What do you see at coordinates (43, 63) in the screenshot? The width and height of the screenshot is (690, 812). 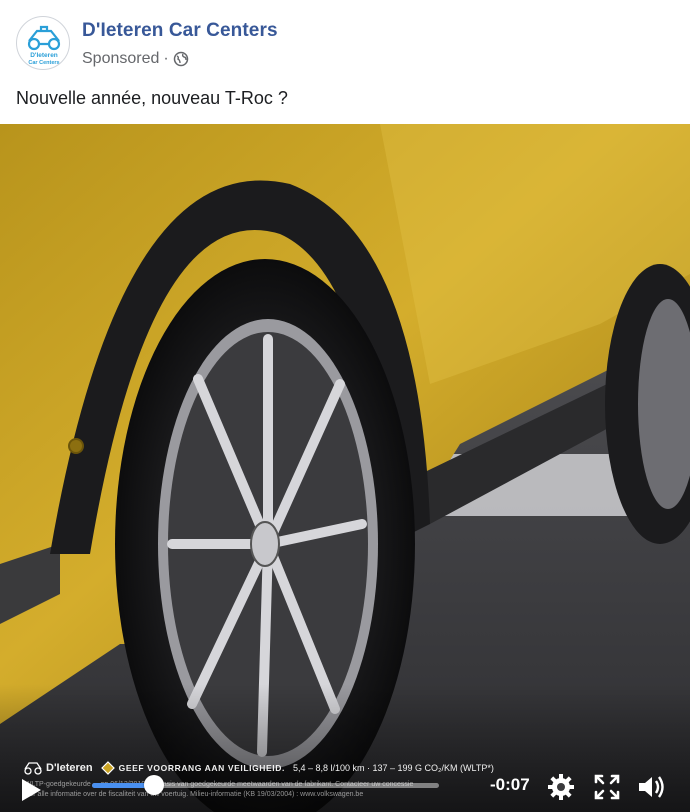 I see `avatar-line2: Car Centers` at bounding box center [43, 63].